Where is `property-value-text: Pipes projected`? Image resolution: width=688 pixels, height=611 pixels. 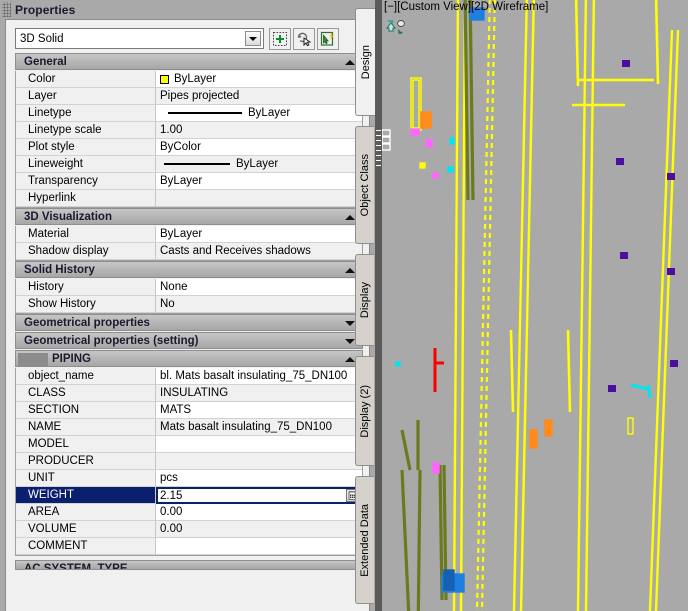 property-value-text: Pipes projected is located at coordinates (200, 96).